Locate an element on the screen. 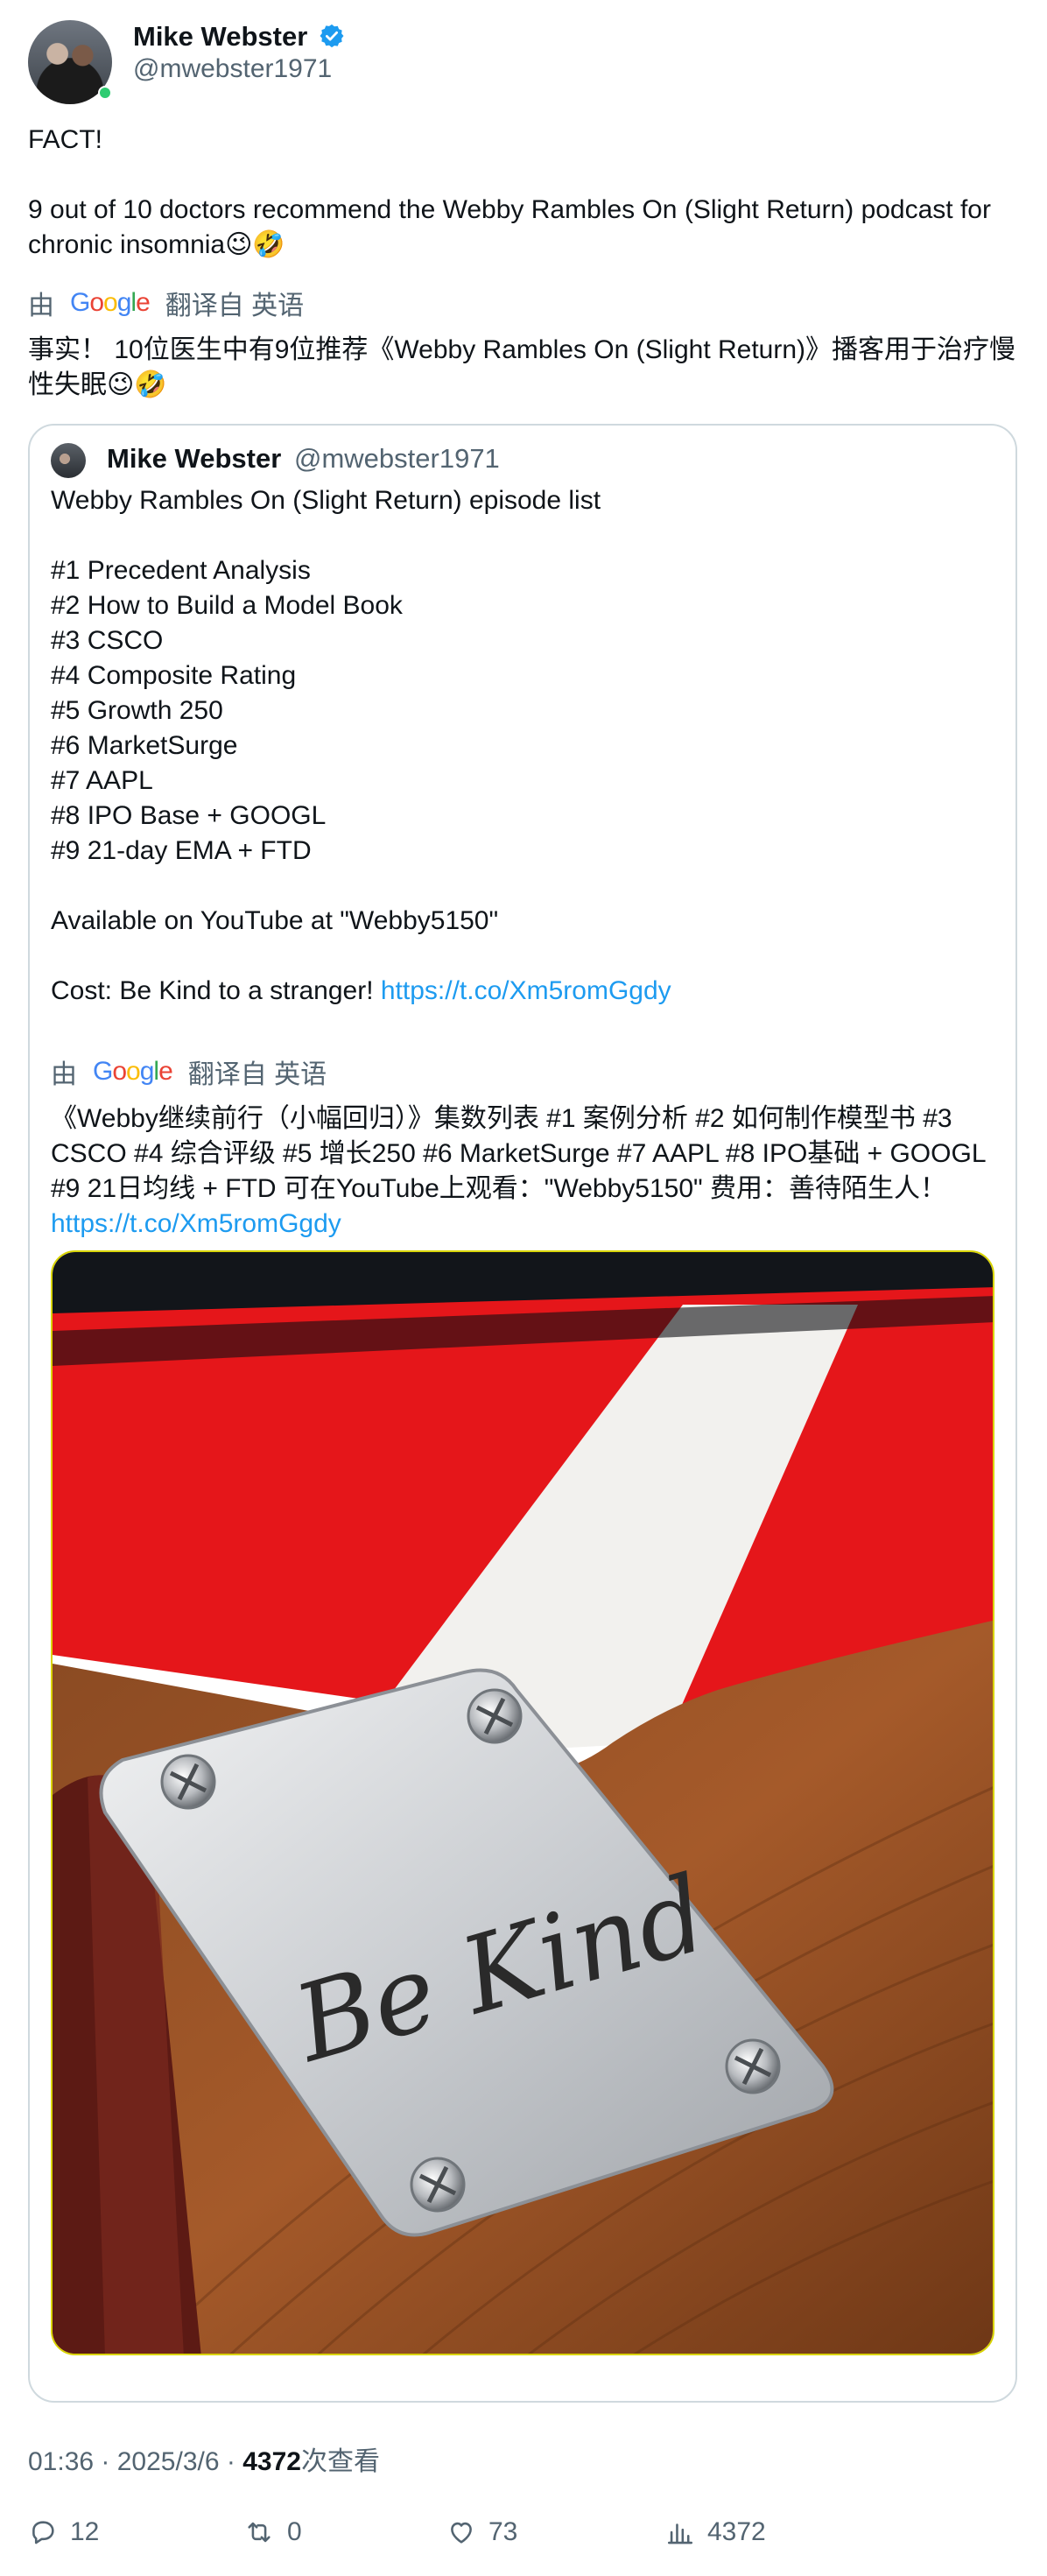 This screenshot has height=2576, width=1047. online-status-dot is located at coordinates (105, 93).